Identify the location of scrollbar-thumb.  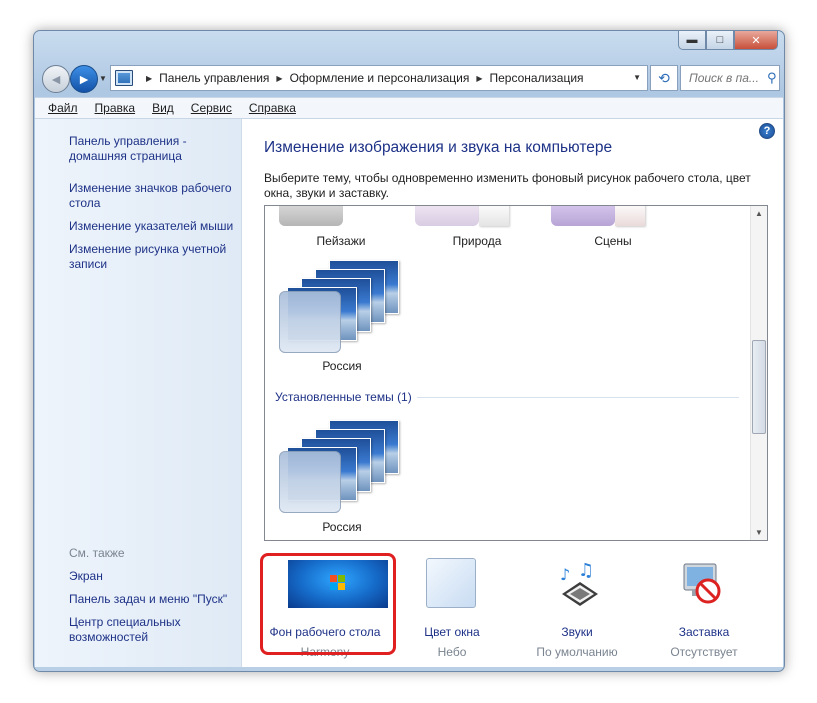
(759, 387).